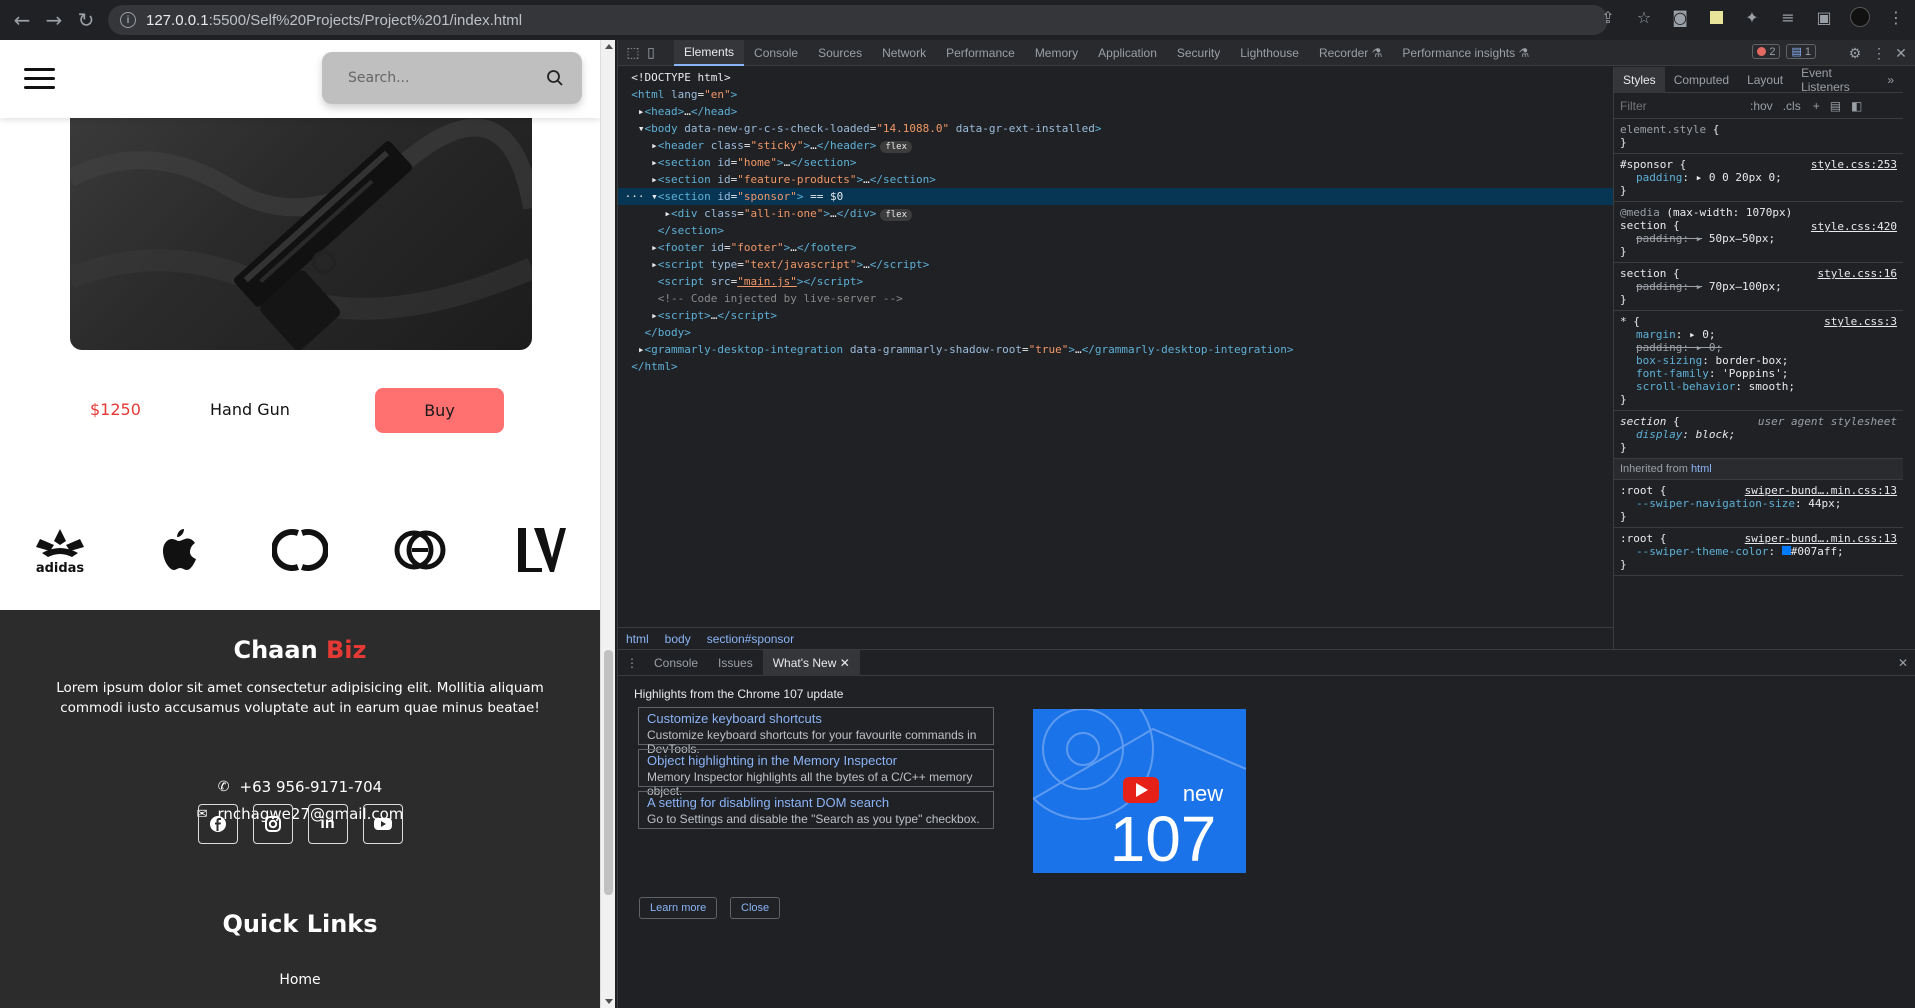 This screenshot has width=1915, height=1008. Describe the element at coordinates (980, 53) in the screenshot. I see `tab-performance: Performance` at that location.